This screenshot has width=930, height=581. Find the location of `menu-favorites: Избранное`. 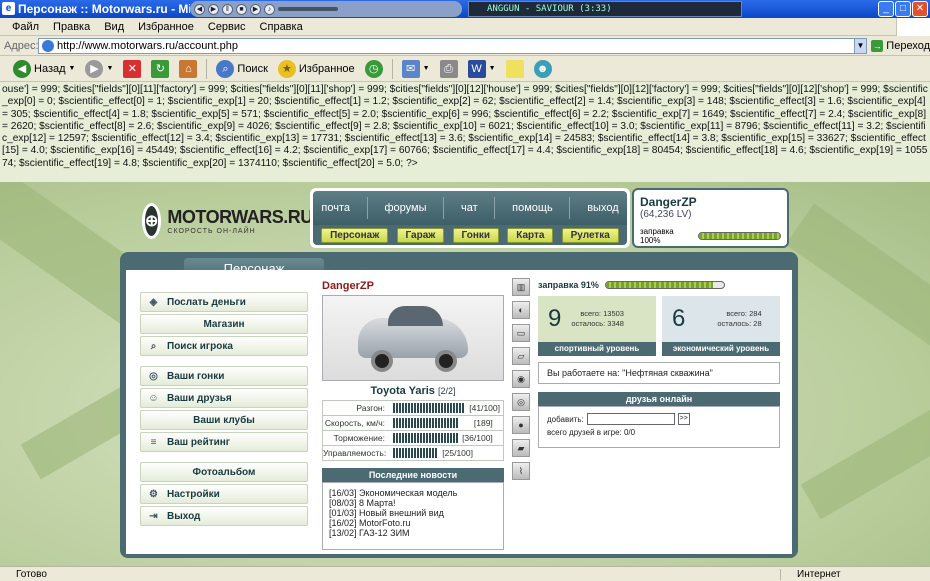

menu-favorites: Избранное is located at coordinates (166, 27).